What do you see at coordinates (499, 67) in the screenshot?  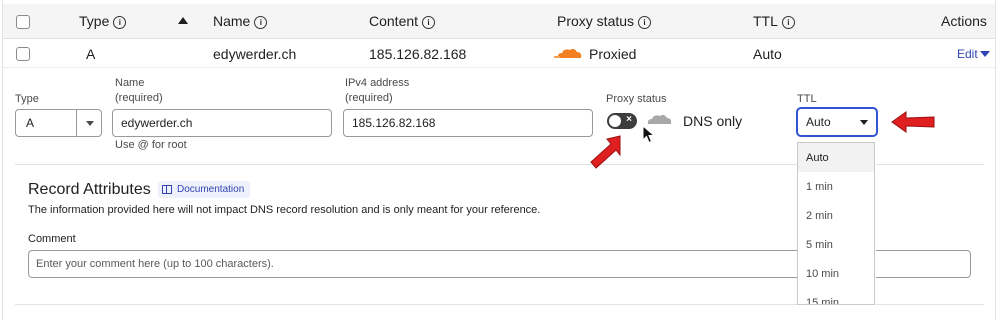 I see `row-divider` at bounding box center [499, 67].